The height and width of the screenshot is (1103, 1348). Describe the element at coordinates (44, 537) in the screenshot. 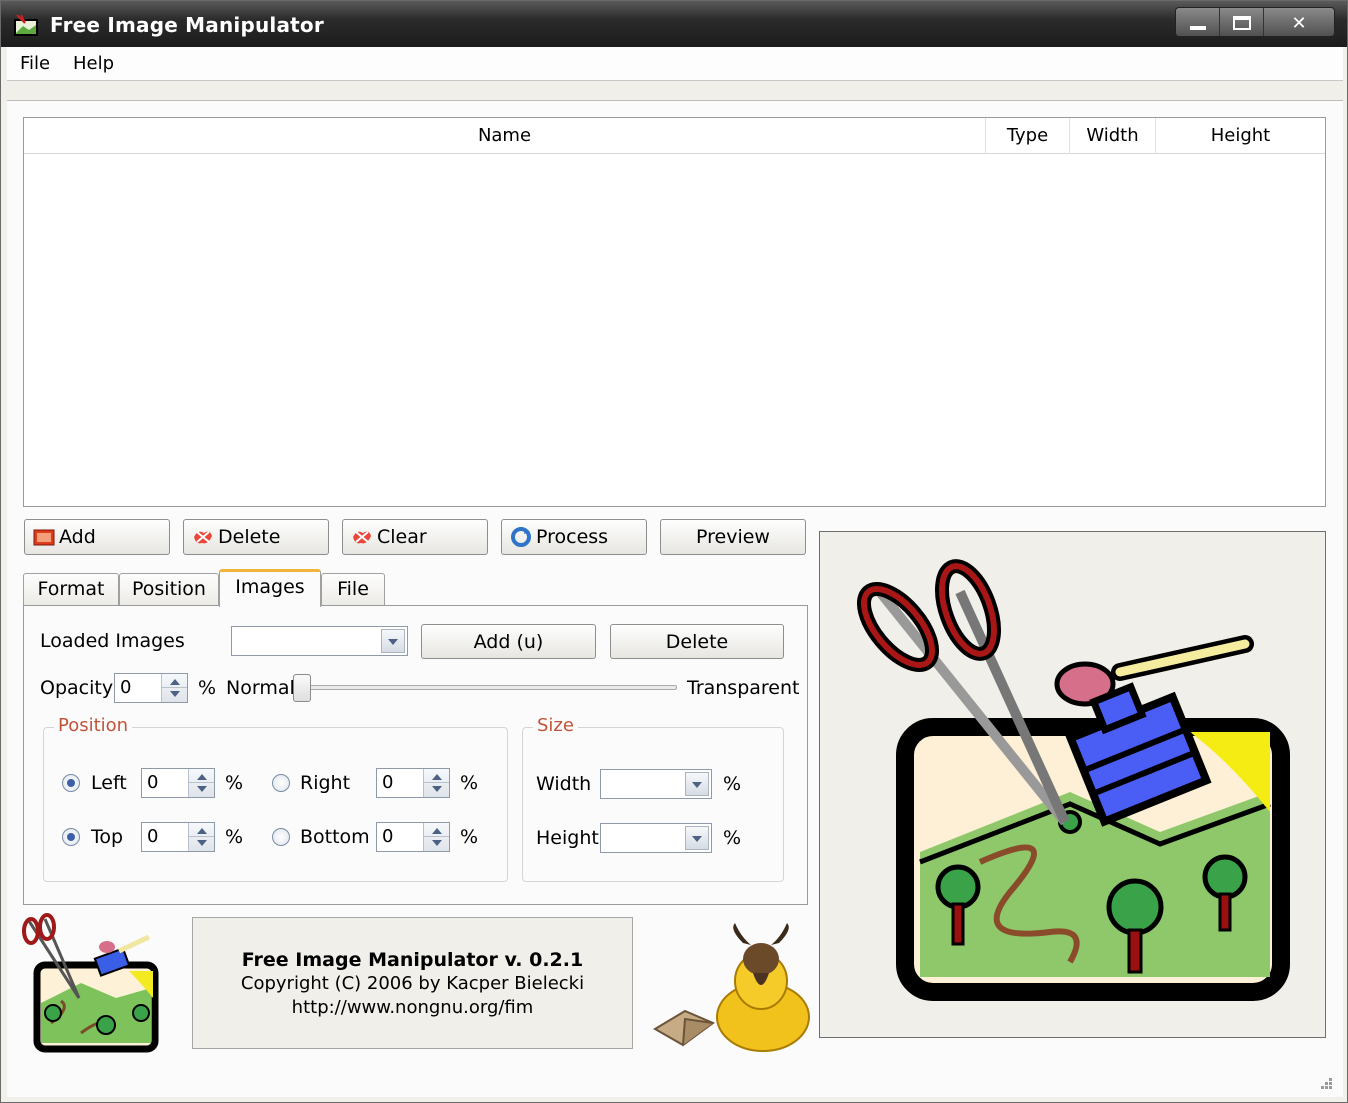

I see `add-icon` at that location.